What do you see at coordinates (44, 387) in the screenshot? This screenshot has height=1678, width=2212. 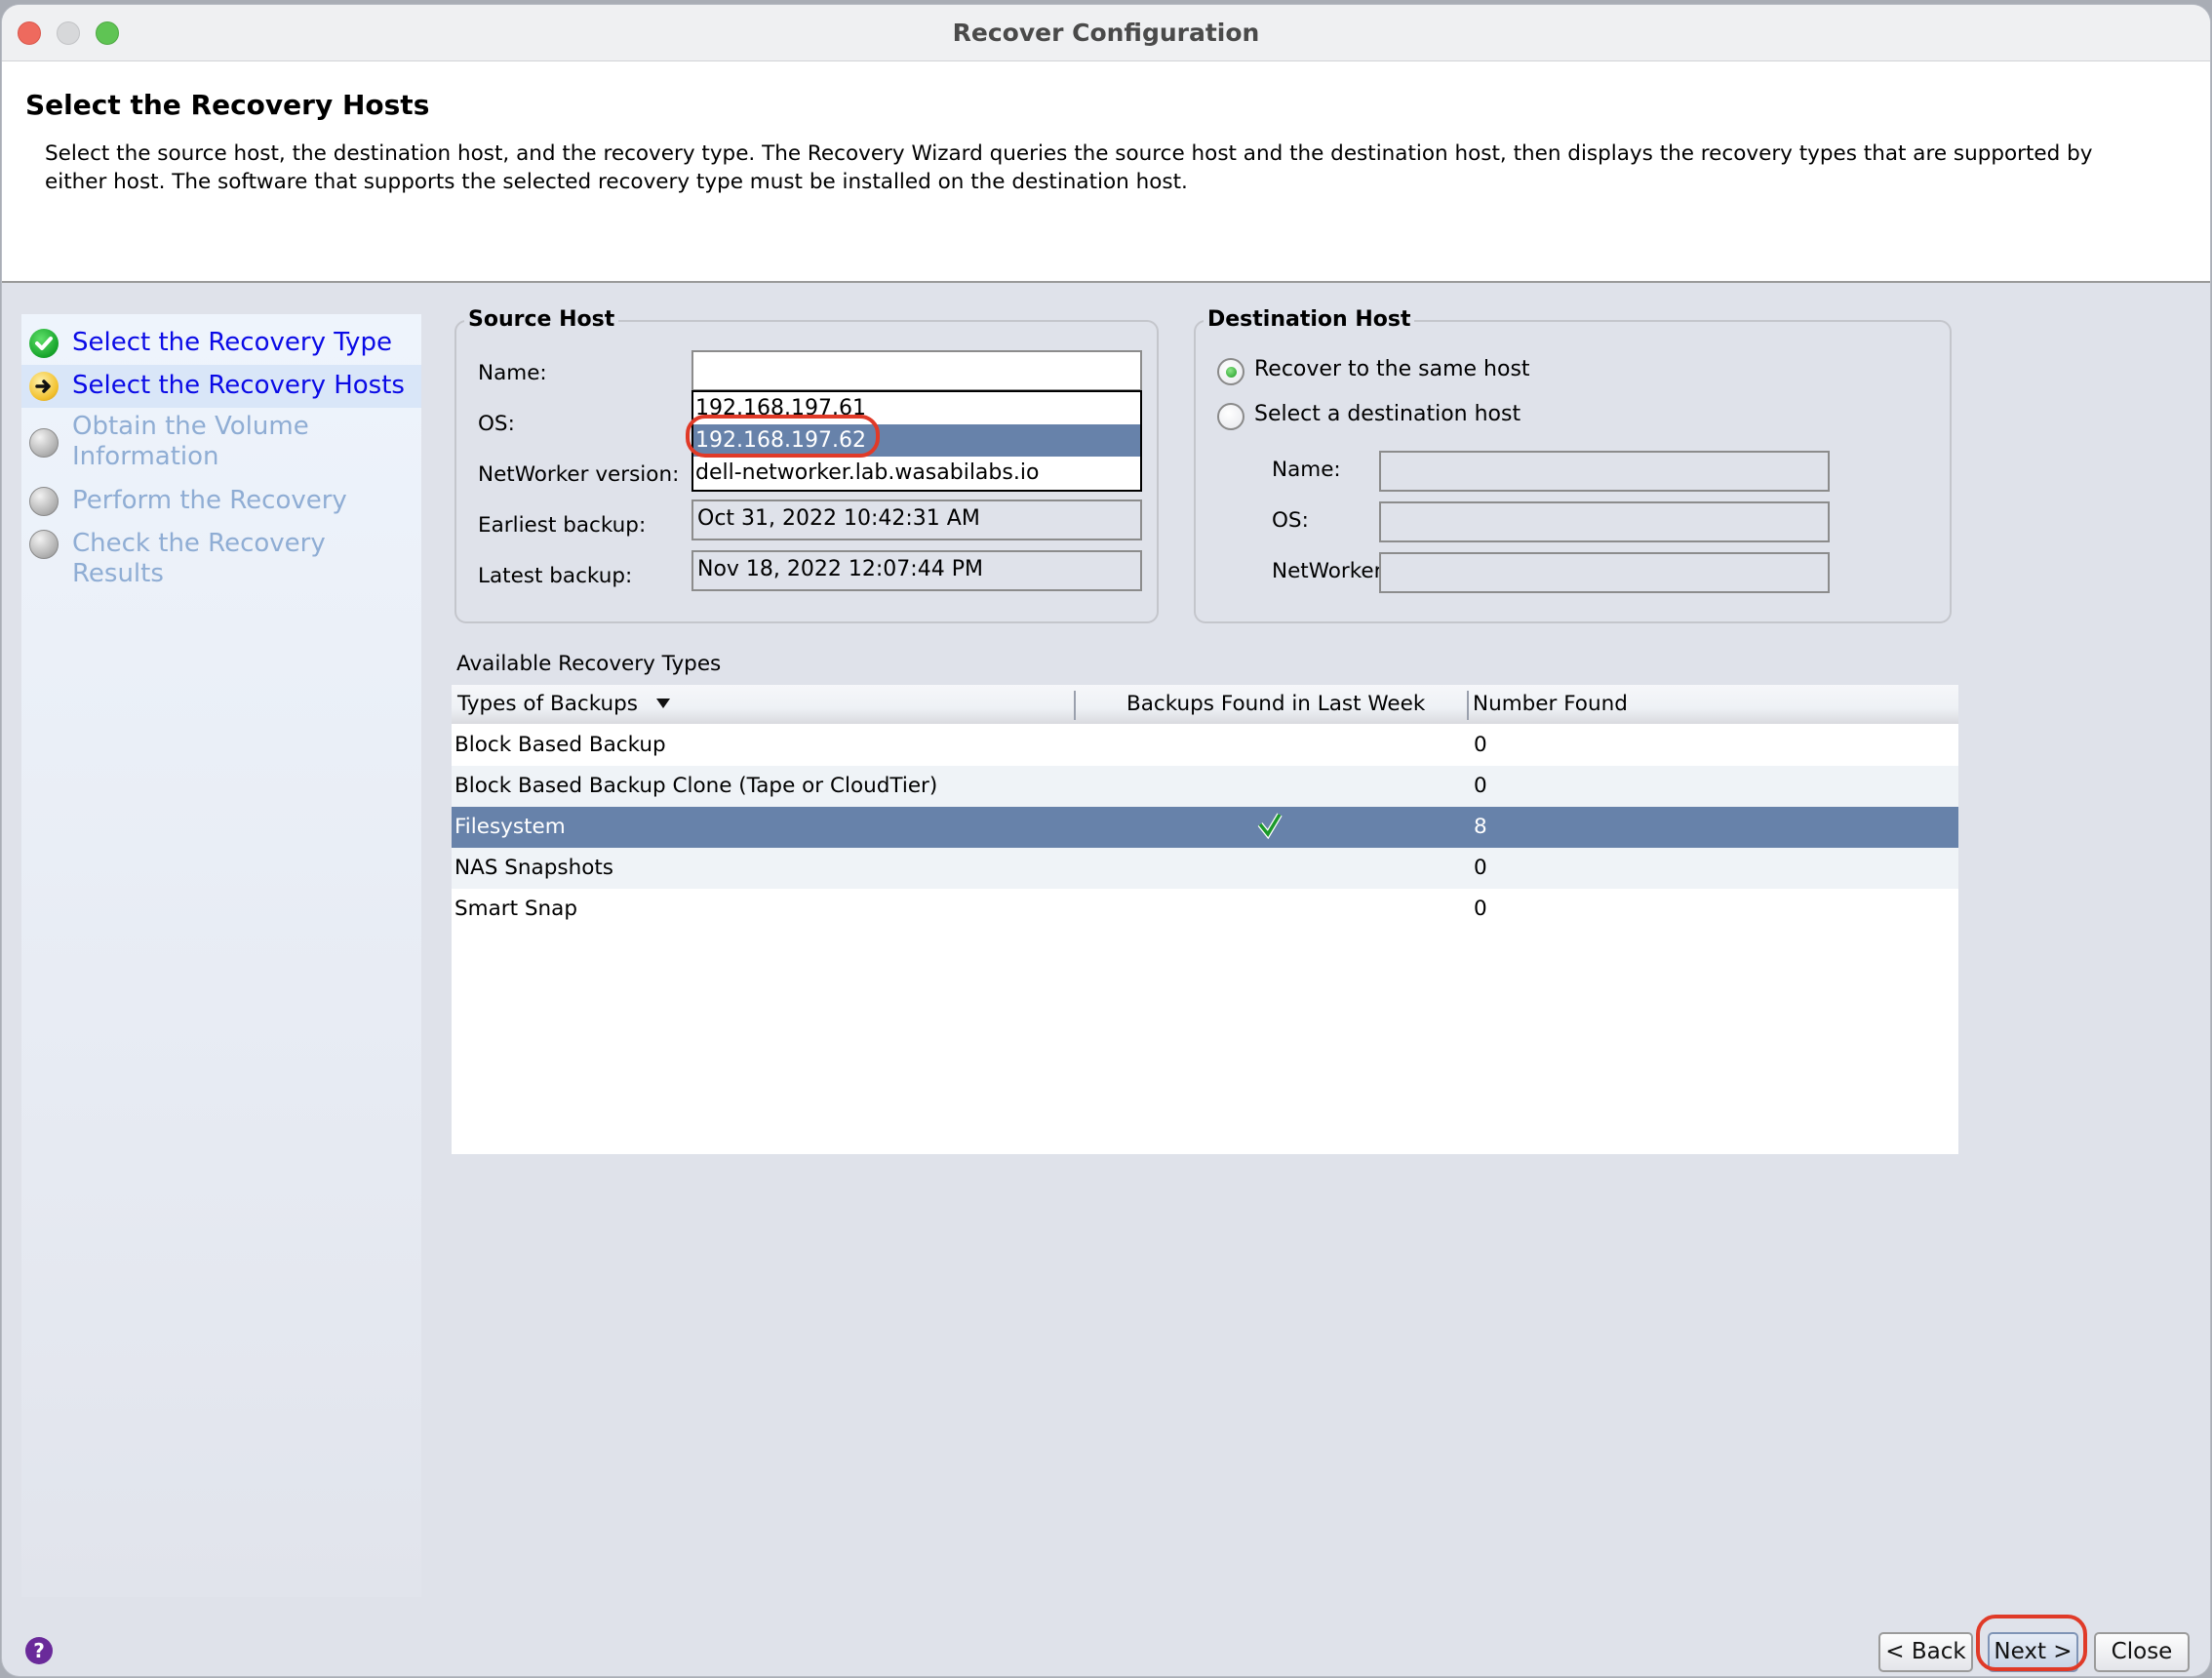 I see `arrow-circle-icon` at bounding box center [44, 387].